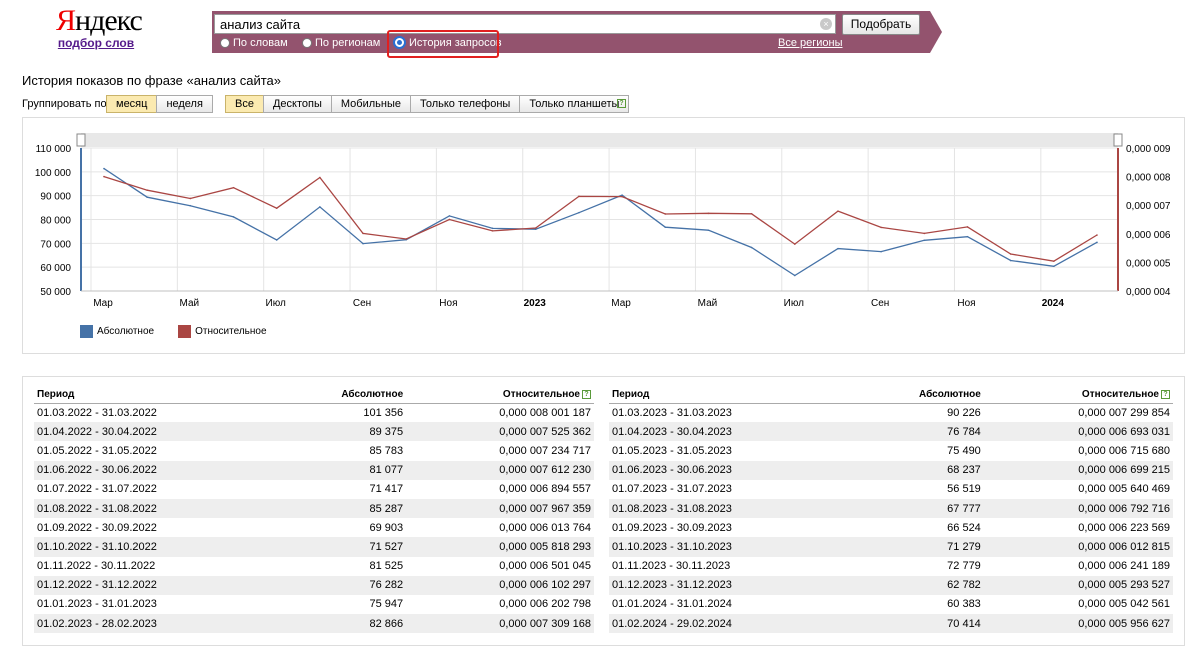  Describe the element at coordinates (600, 222) in the screenshot. I see `series-line-absolute` at that location.